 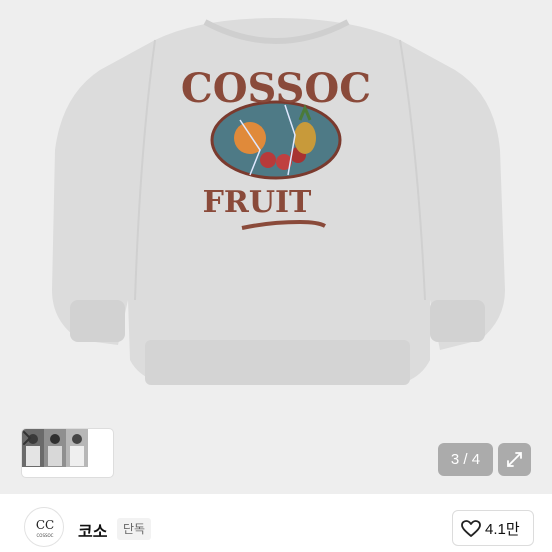 I want to click on svg-text: COSSOC, so click(x=45, y=535).